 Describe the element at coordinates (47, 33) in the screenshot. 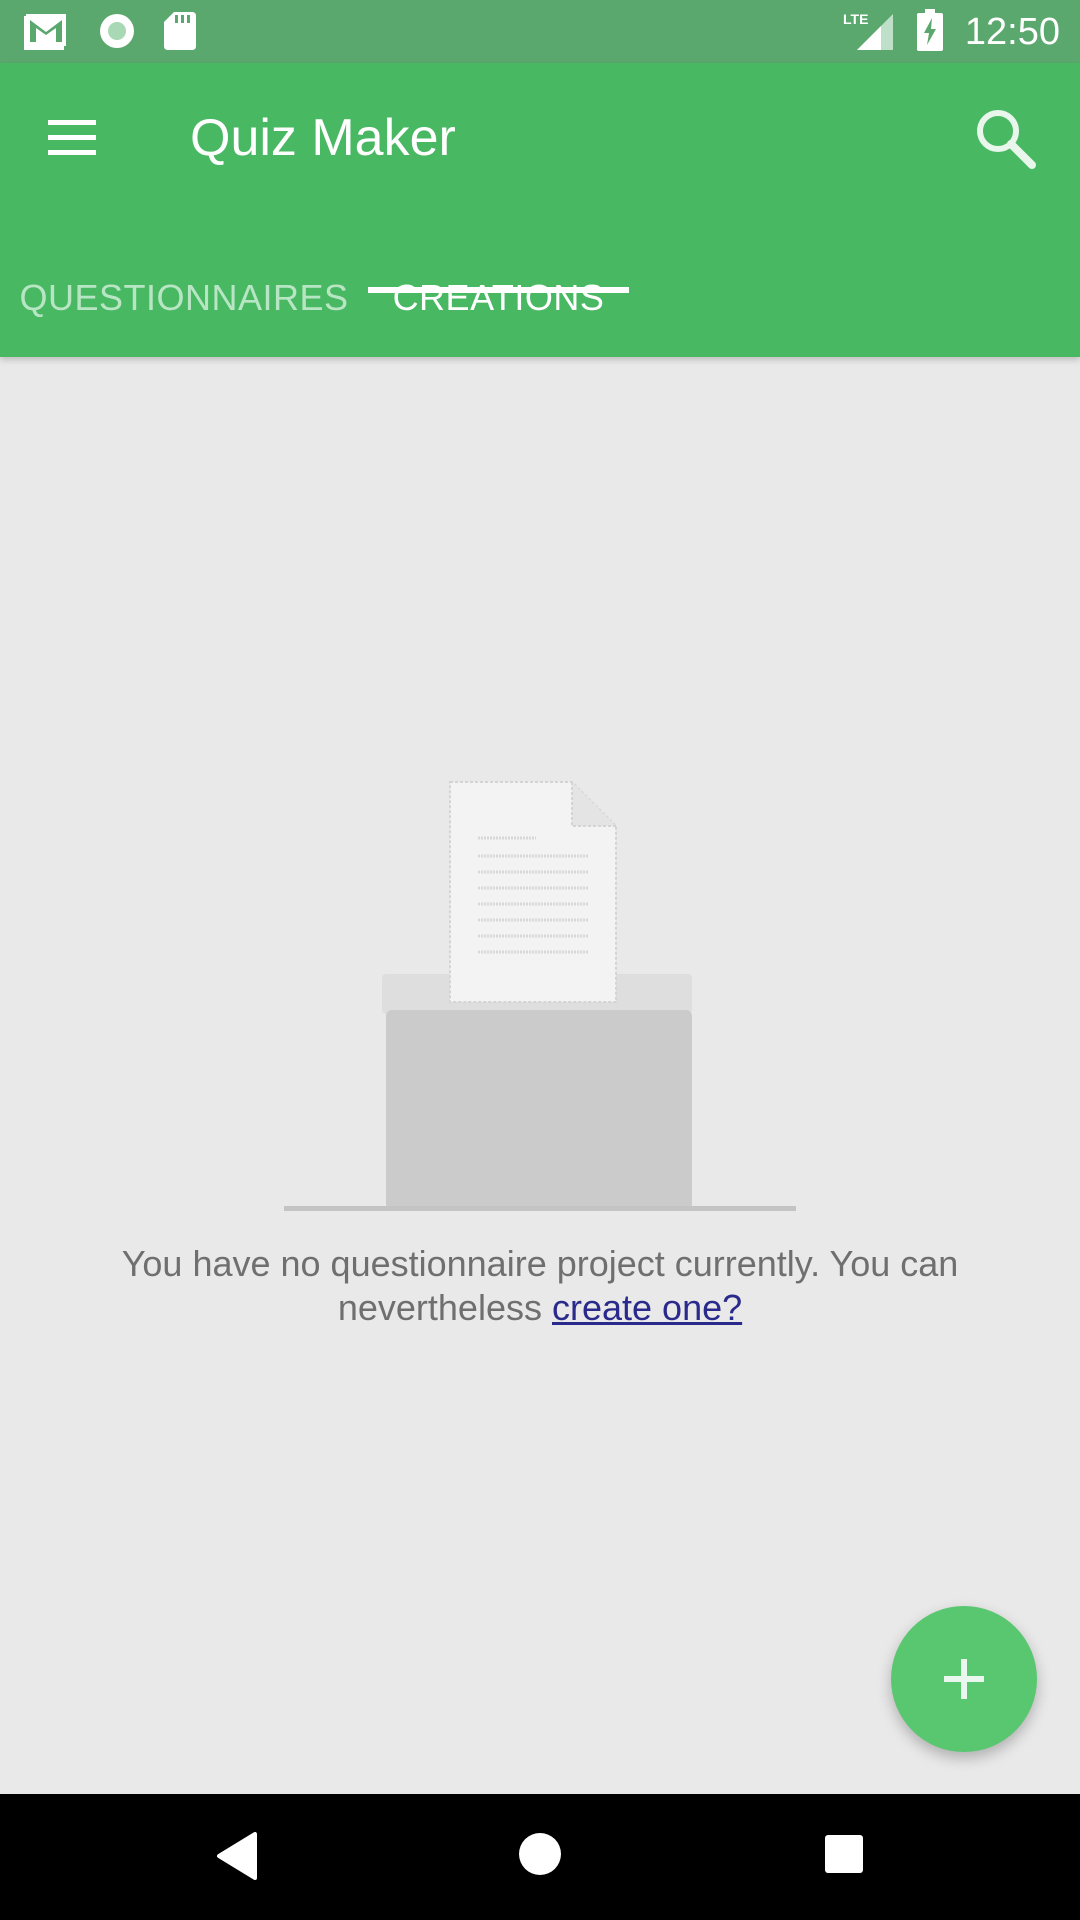

I see `gmail-icon` at that location.